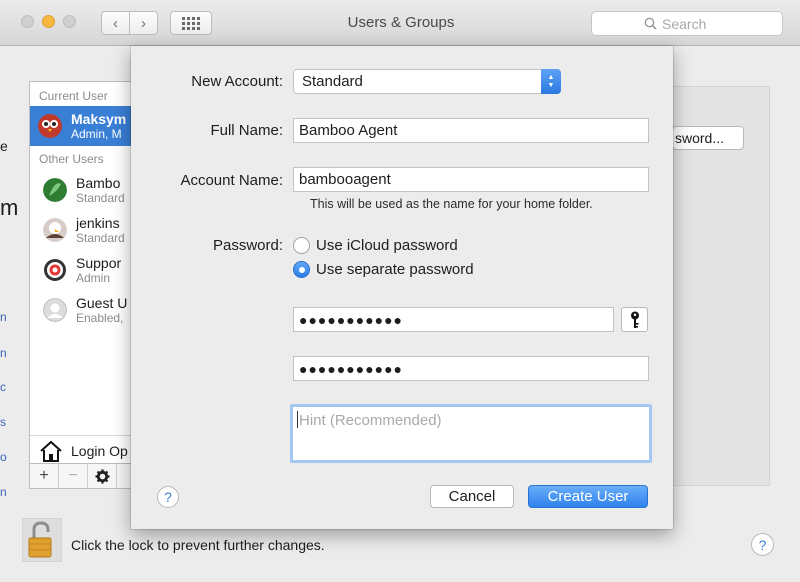  What do you see at coordinates (98, 222) in the screenshot?
I see `user-name: jenkins` at bounding box center [98, 222].